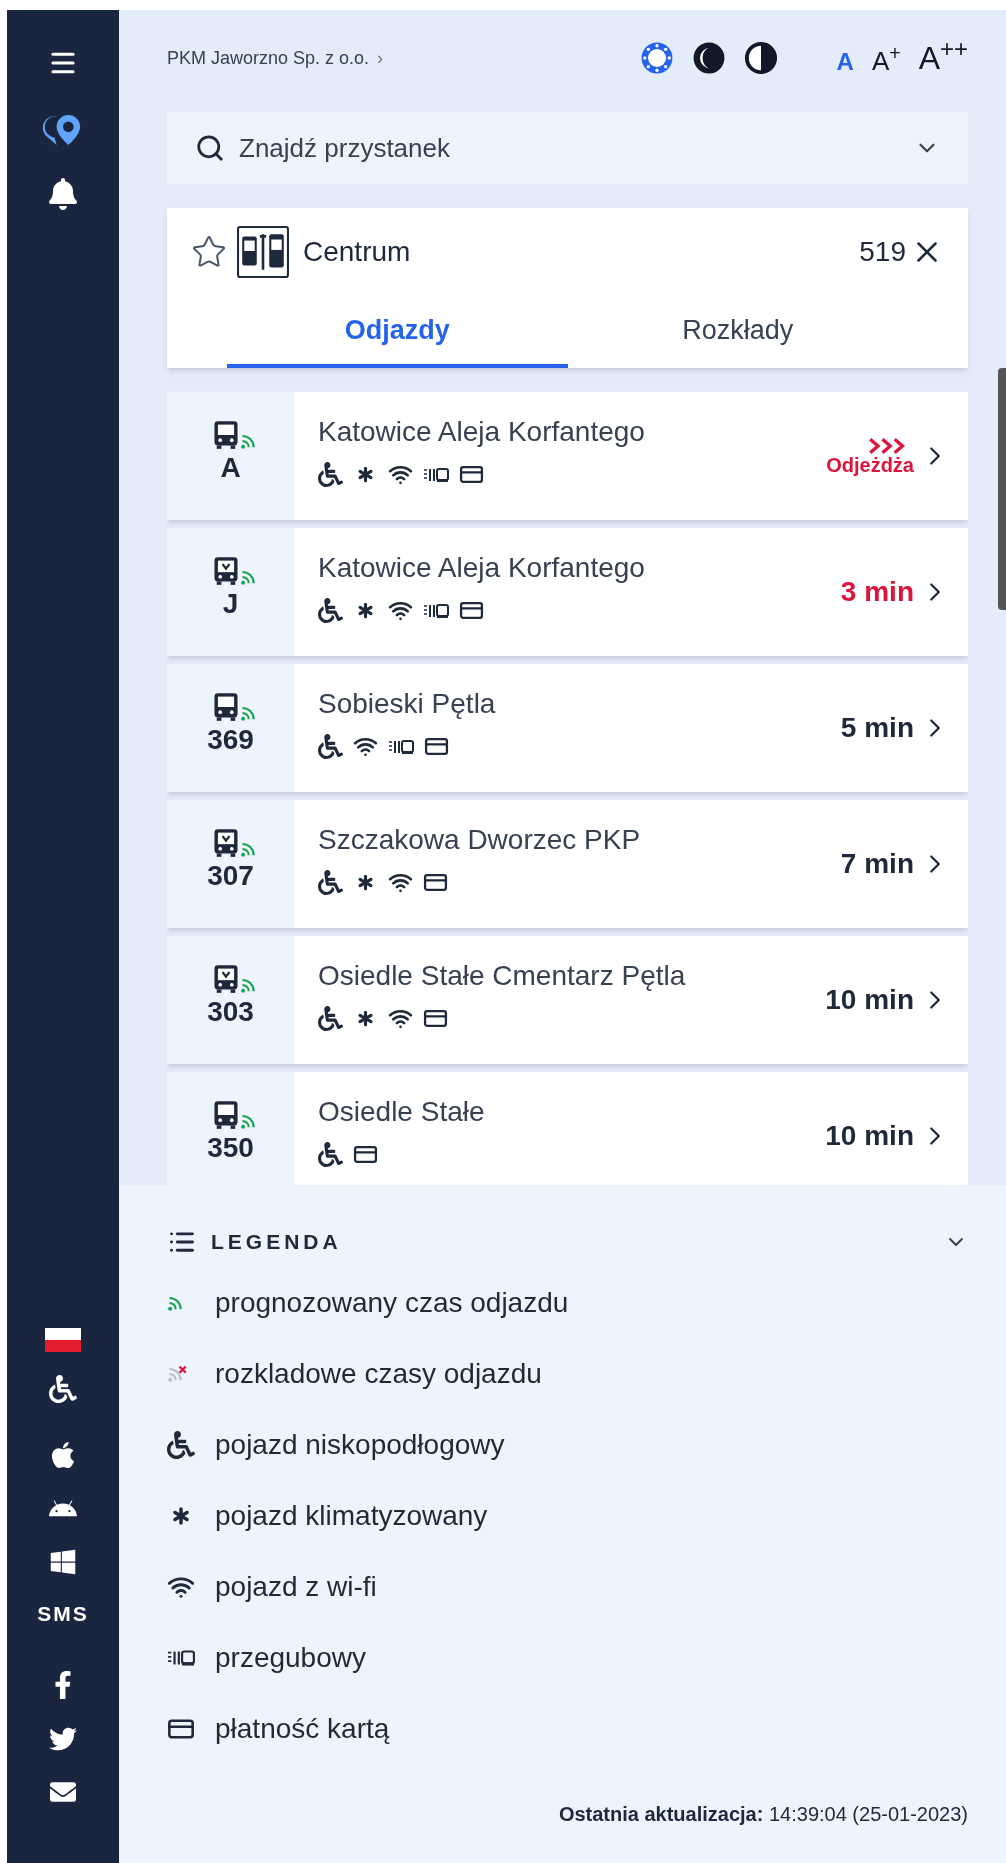 The image size is (1006, 1863). I want to click on departure-time: 5 min, so click(877, 728).